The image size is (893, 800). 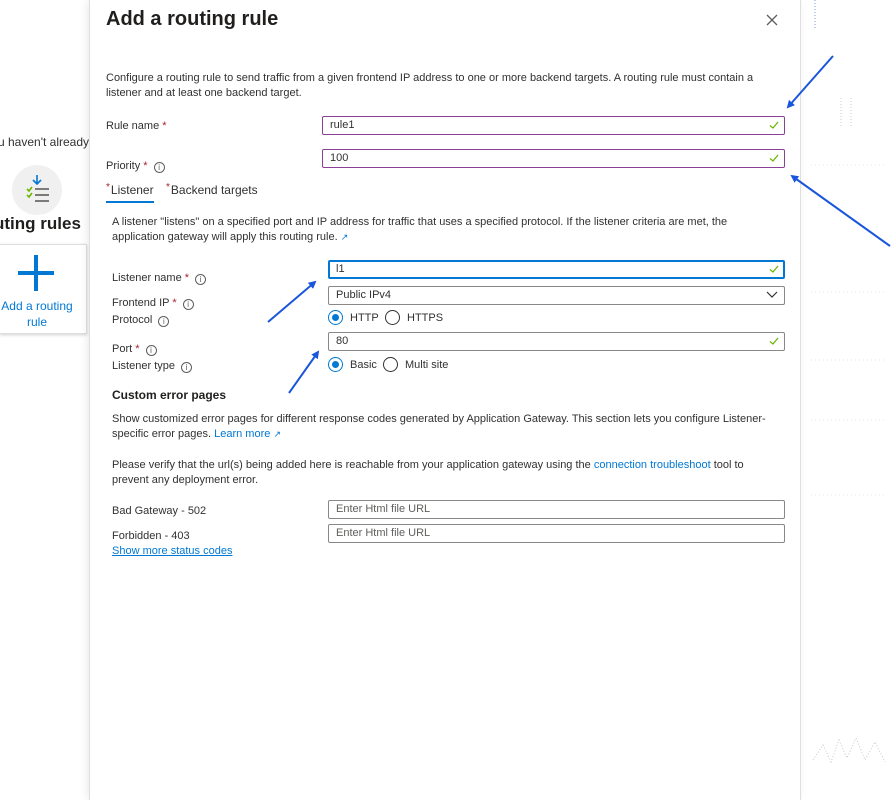 What do you see at coordinates (556, 341) in the screenshot?
I see `port-input: 80` at bounding box center [556, 341].